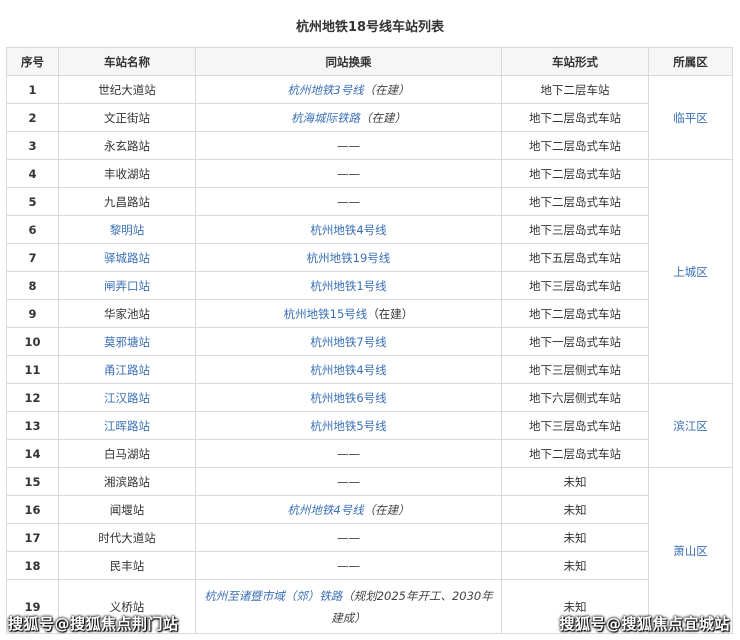 This screenshot has height=640, width=740. Describe the element at coordinates (32, 453) in the screenshot. I see `row-seq: 14` at that location.